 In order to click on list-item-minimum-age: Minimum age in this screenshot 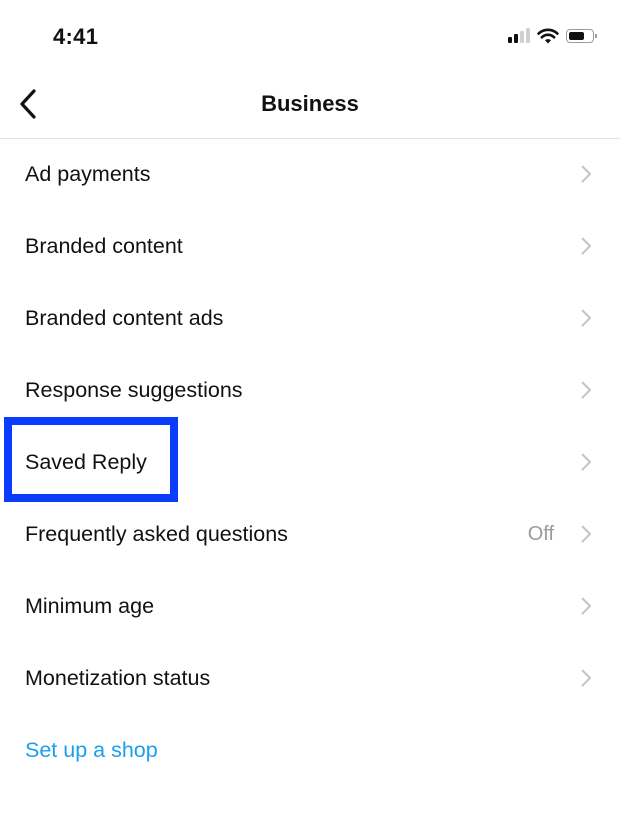, I will do `click(310, 606)`.